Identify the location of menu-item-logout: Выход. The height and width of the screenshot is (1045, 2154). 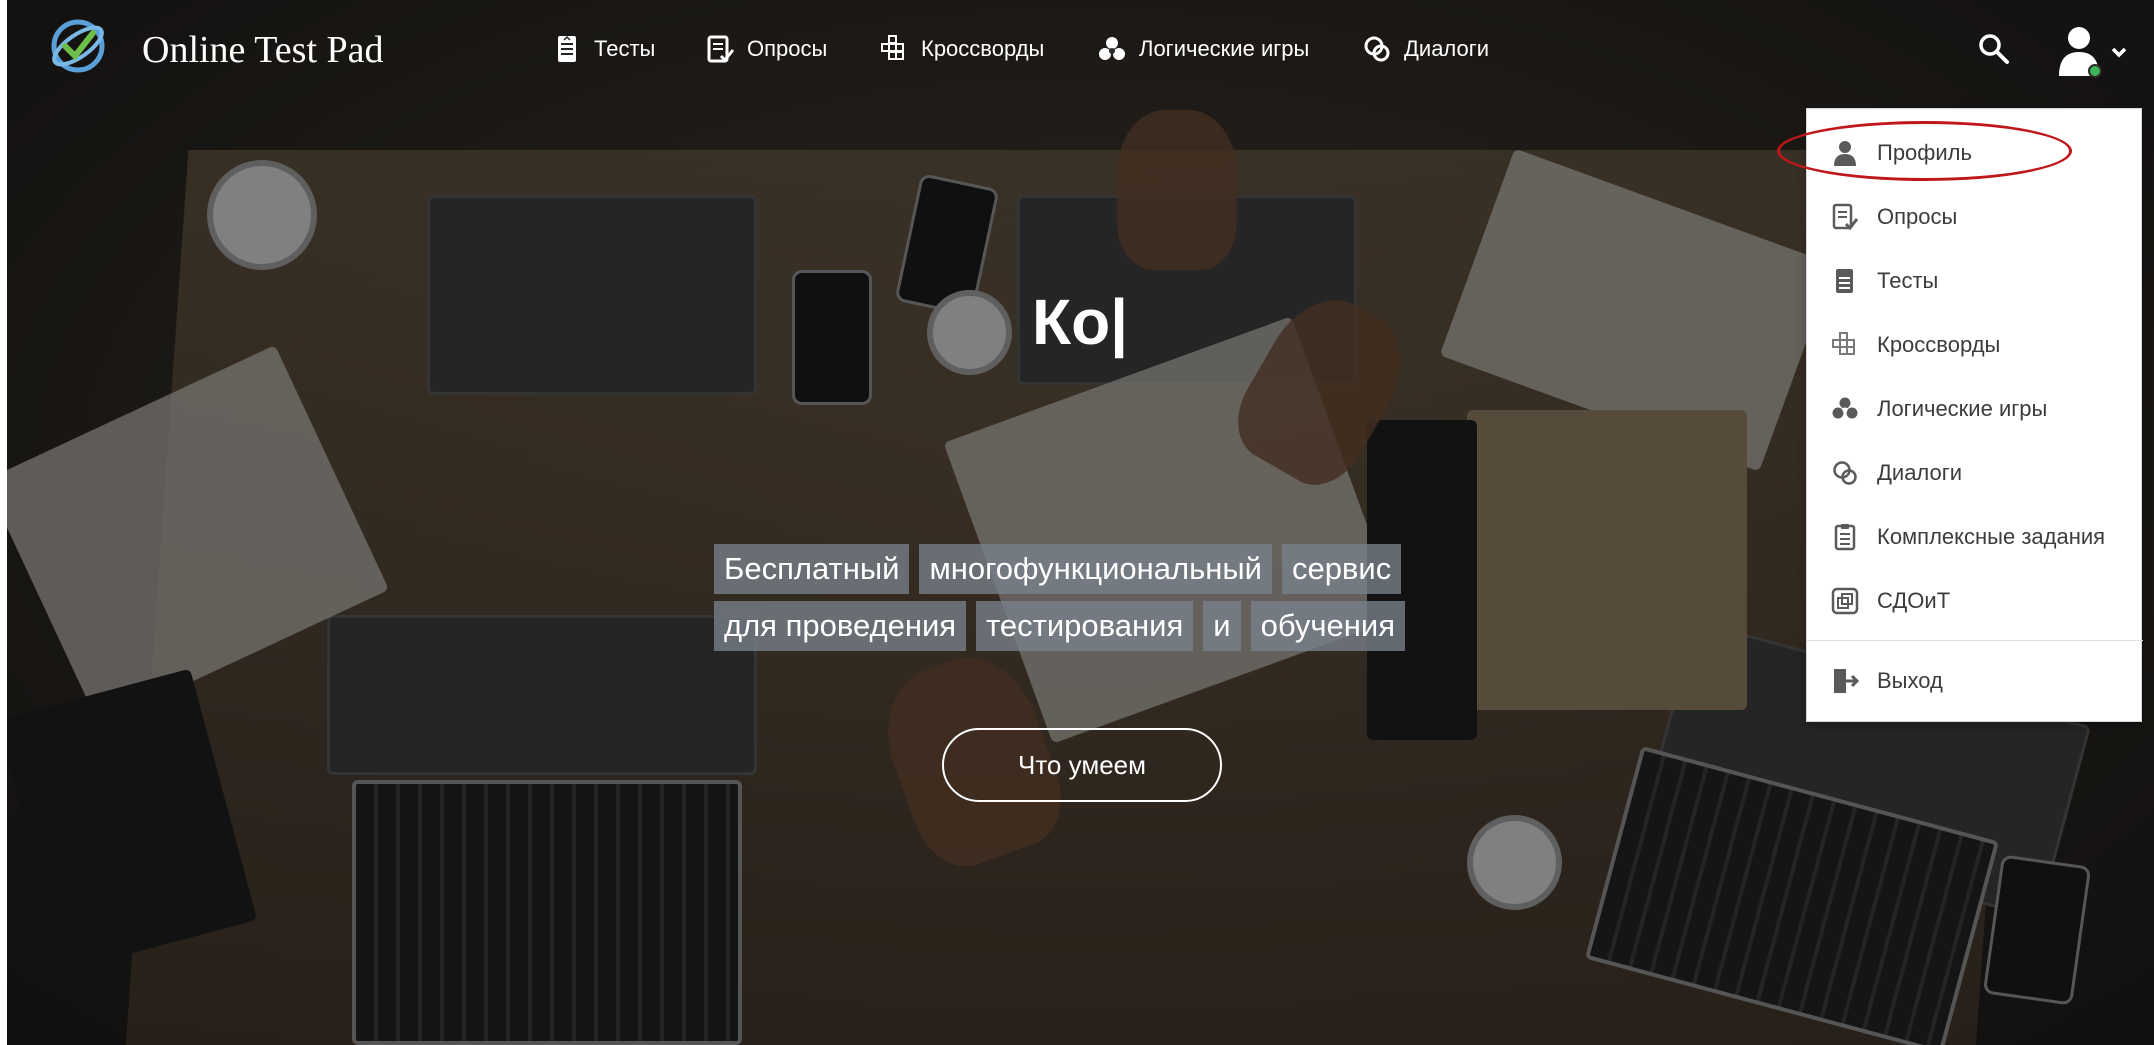
(1975, 681).